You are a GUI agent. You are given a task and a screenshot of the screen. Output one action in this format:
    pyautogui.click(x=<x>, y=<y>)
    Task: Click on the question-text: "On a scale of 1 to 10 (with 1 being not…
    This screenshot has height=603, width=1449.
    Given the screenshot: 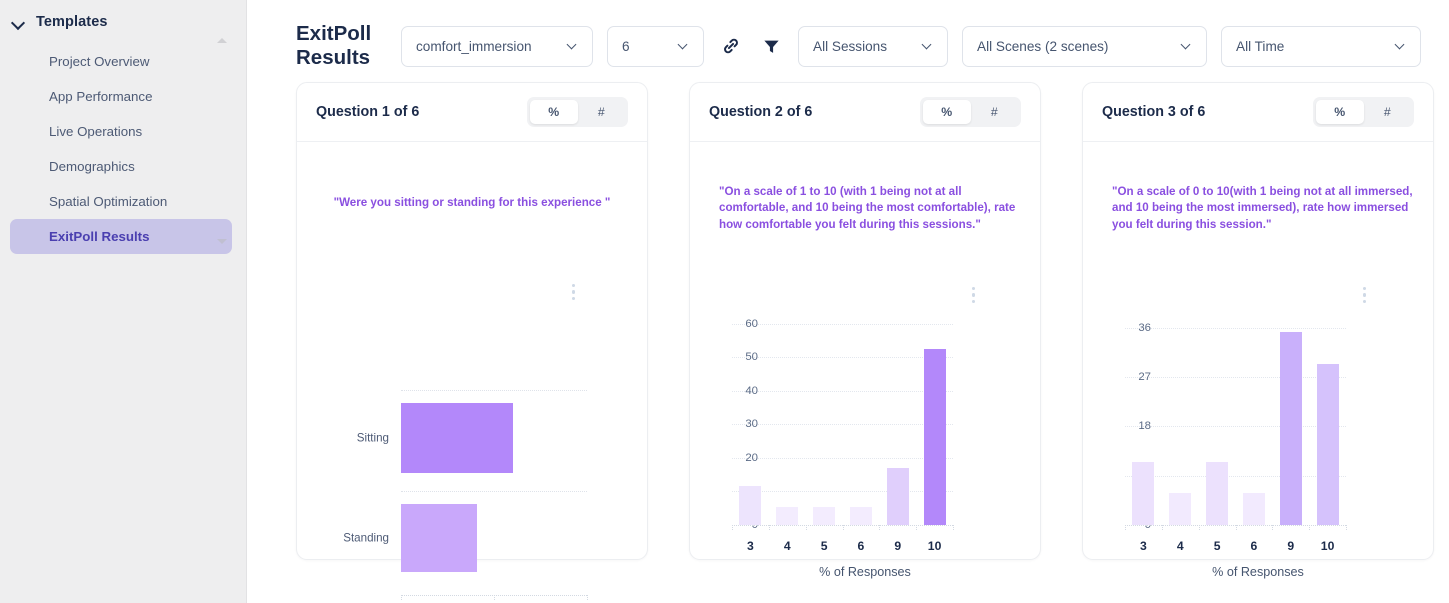 What is the action you would take?
    pyautogui.click(x=867, y=208)
    